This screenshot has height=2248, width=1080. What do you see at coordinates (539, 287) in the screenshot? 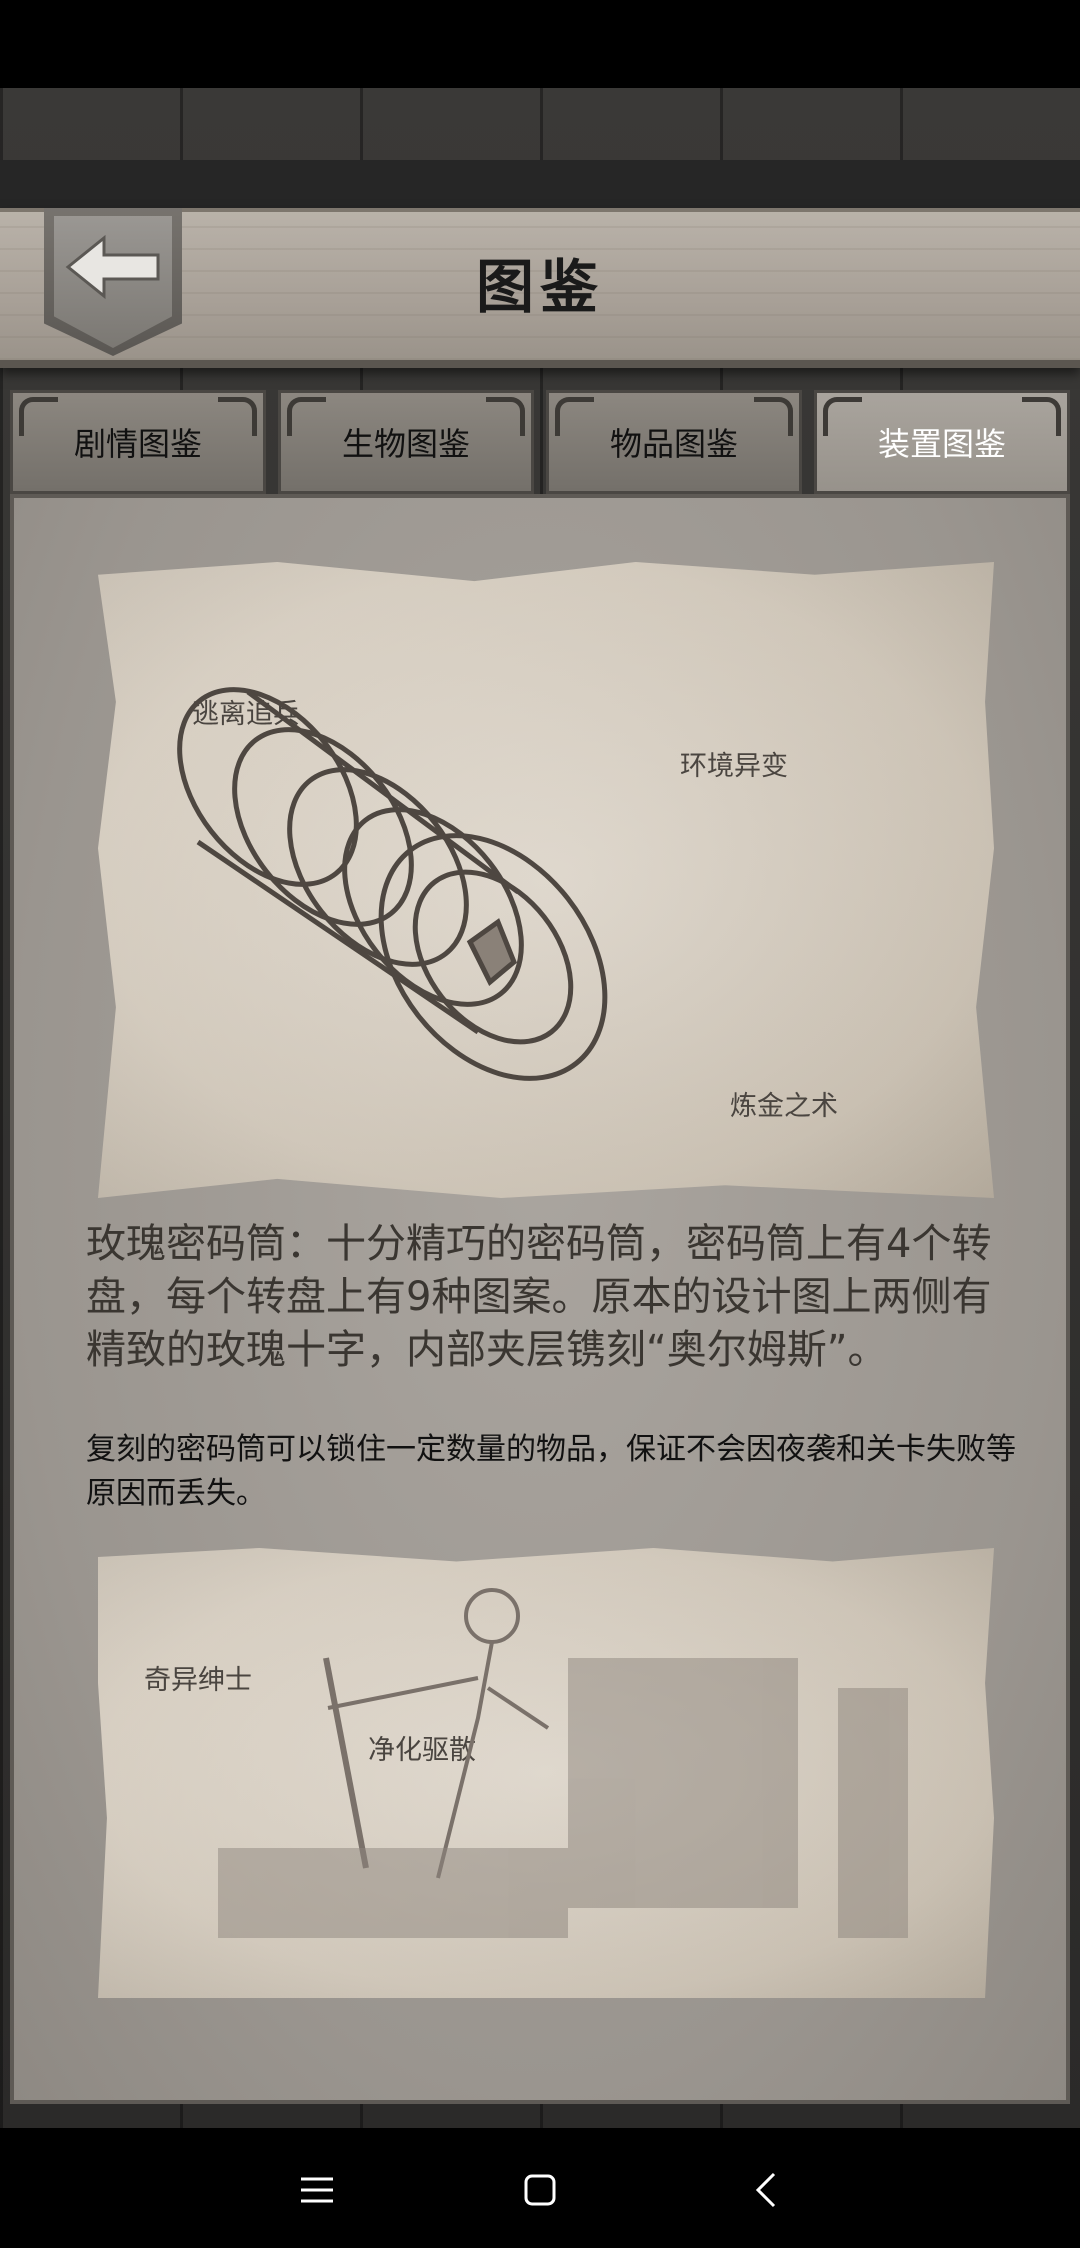
I see `page-title: 图鉴` at bounding box center [539, 287].